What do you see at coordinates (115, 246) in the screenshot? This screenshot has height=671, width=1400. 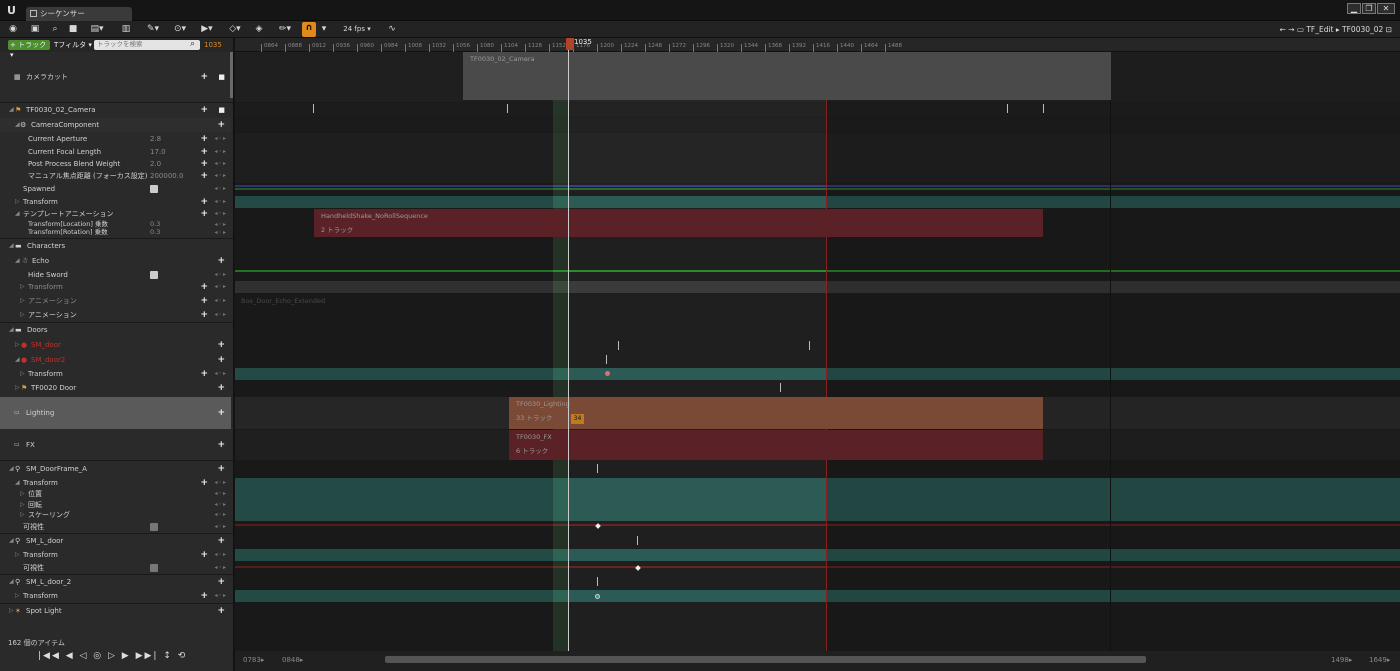 I see `folder-row: ◢ ▬ Characters` at bounding box center [115, 246].